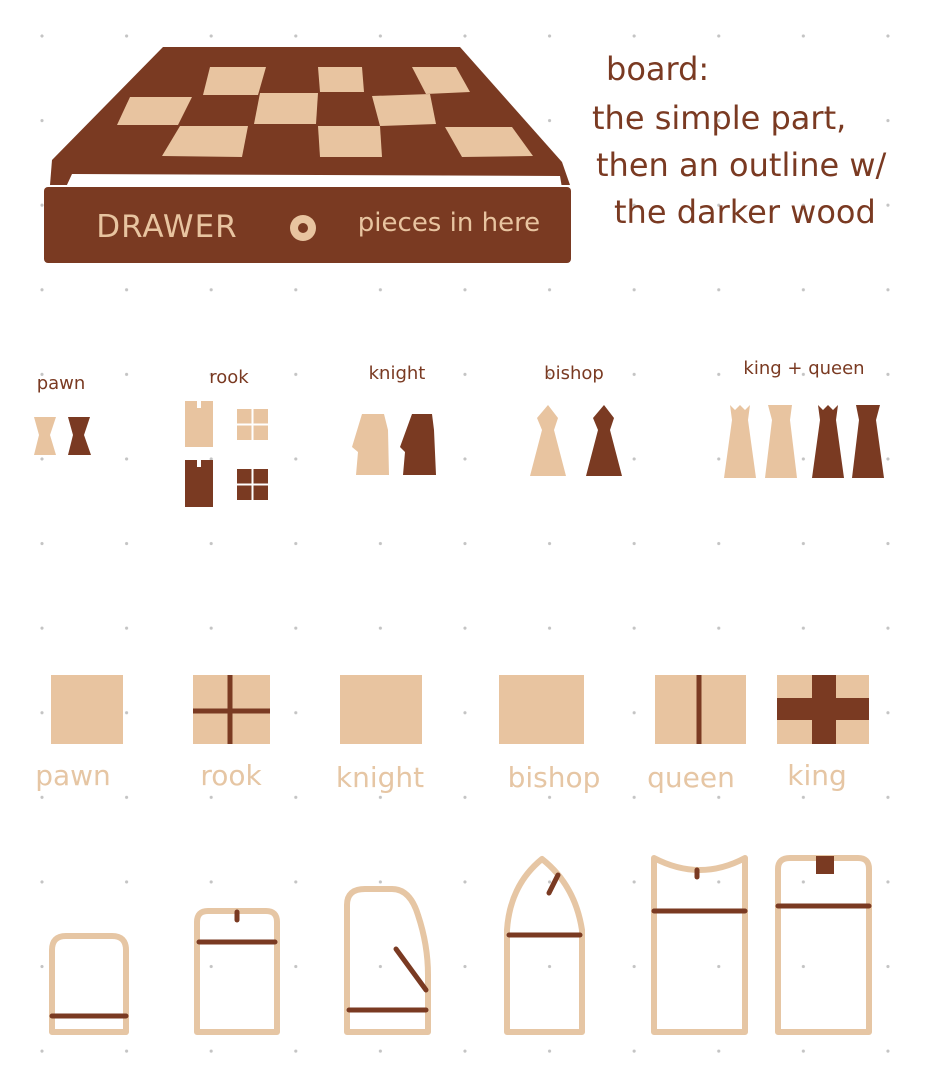 The image size is (935, 1078). Describe the element at coordinates (460, 945) in the screenshot. I see `outline-row` at that location.